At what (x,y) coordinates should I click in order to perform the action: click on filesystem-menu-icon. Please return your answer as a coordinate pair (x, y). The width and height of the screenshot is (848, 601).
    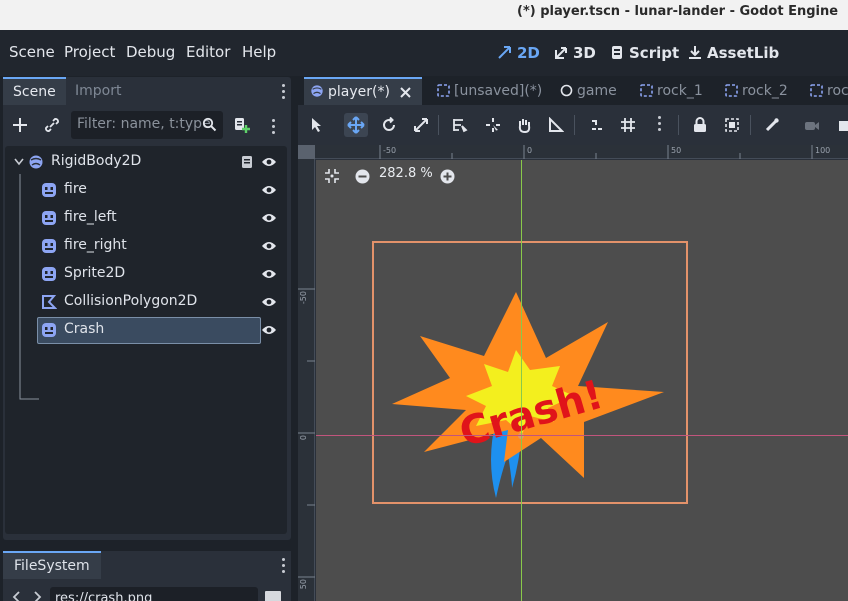
    Looking at the image, I should click on (284, 567).